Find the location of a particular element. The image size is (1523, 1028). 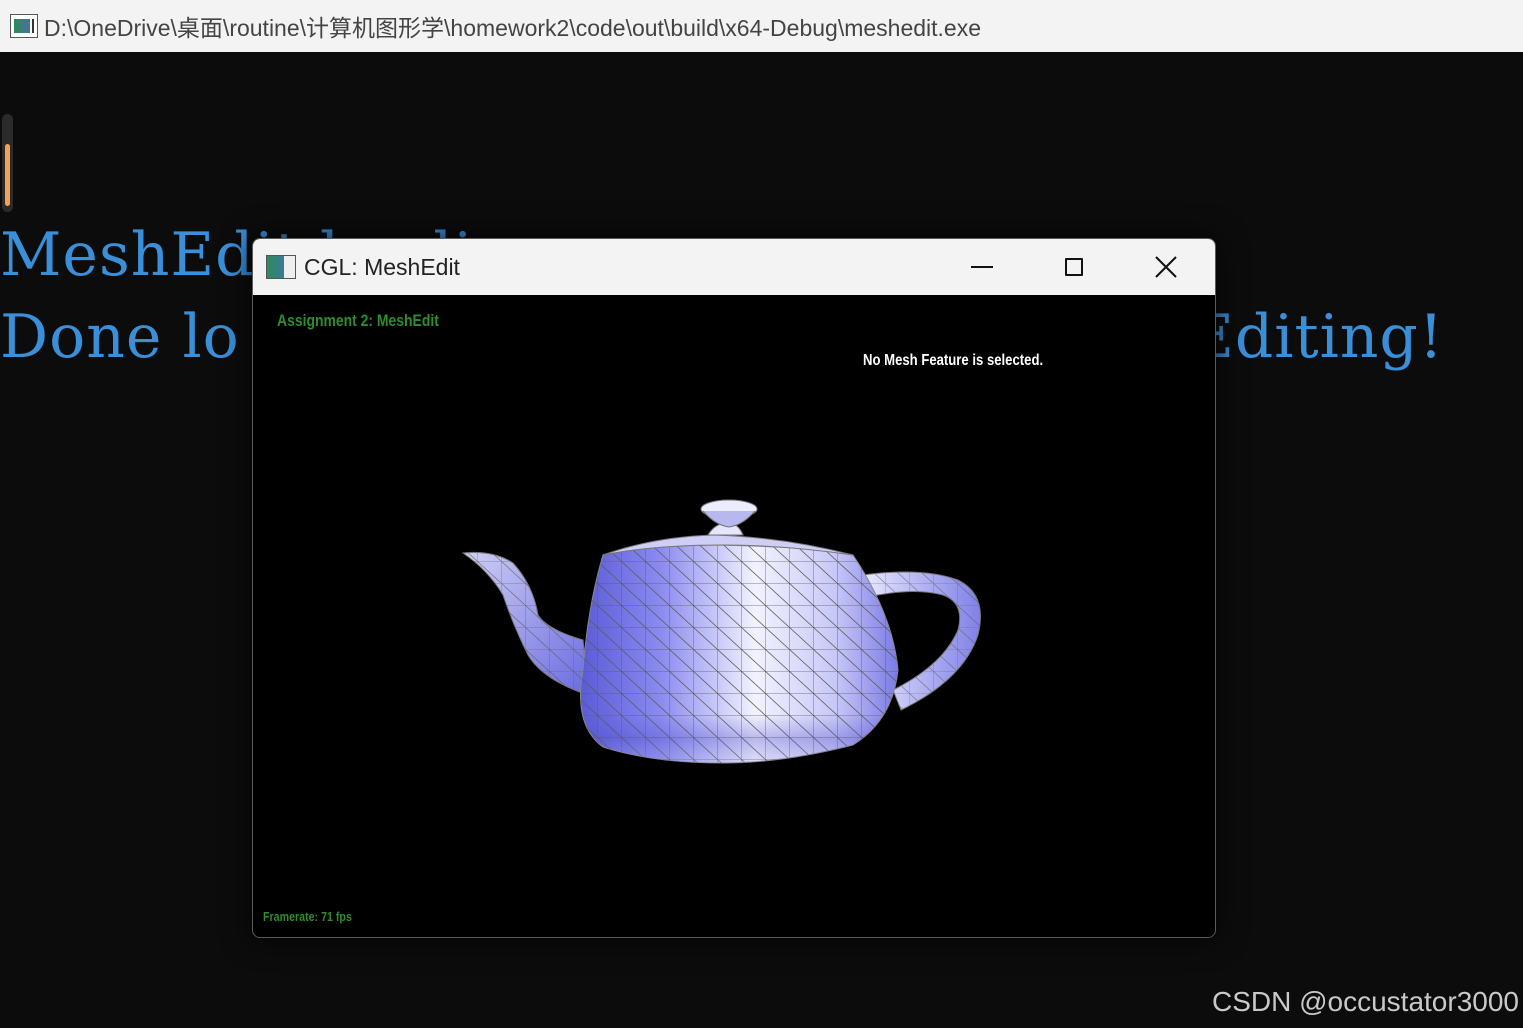

cgl-window-icon is located at coordinates (281, 267).